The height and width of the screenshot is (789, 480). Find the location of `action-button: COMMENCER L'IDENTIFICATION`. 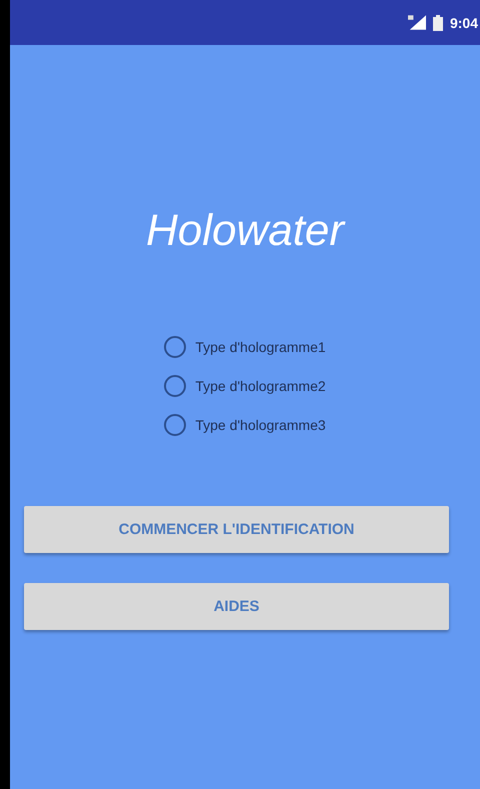

action-button: COMMENCER L'IDENTIFICATION is located at coordinates (236, 529).